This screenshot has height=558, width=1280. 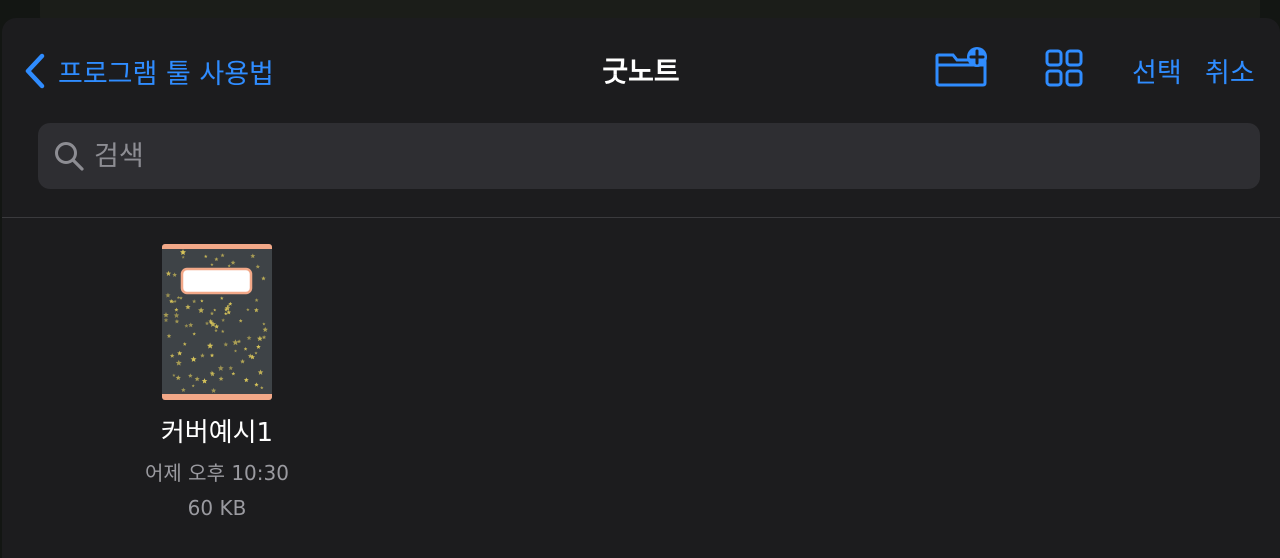 What do you see at coordinates (166, 74) in the screenshot?
I see `back-button-label: 프로그램 툴 사용법` at bounding box center [166, 74].